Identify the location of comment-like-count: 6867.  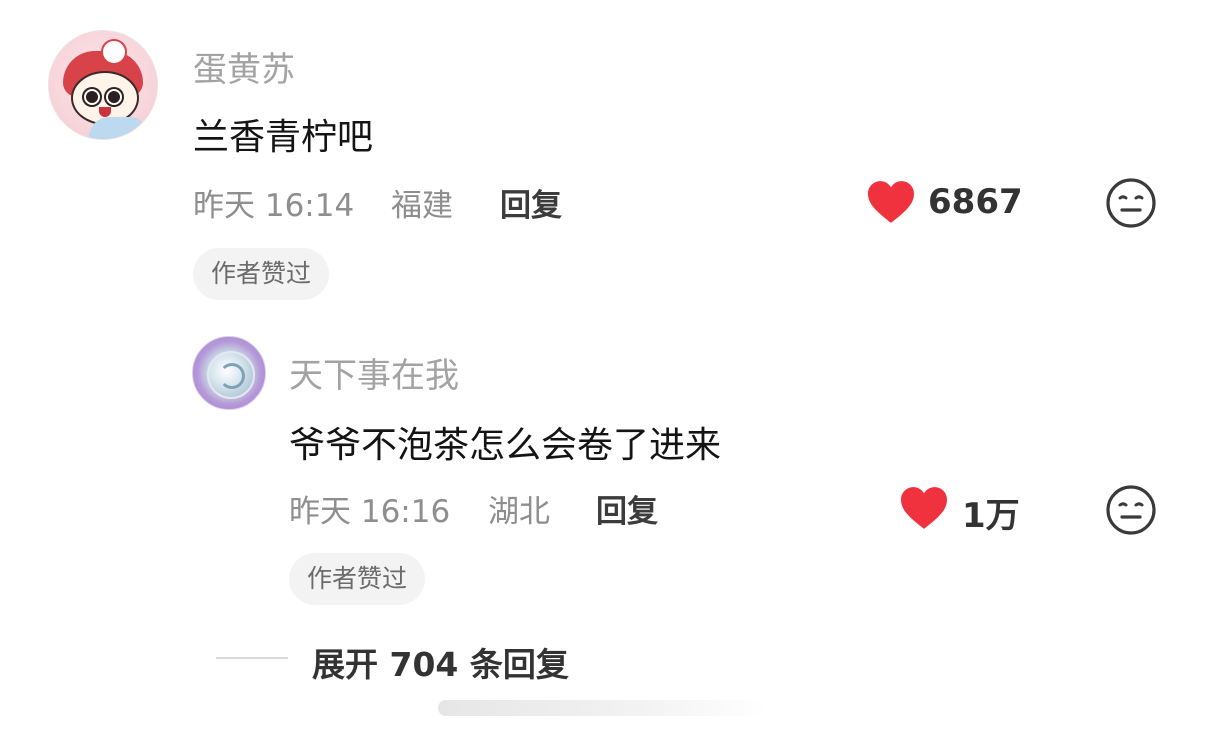
(975, 202).